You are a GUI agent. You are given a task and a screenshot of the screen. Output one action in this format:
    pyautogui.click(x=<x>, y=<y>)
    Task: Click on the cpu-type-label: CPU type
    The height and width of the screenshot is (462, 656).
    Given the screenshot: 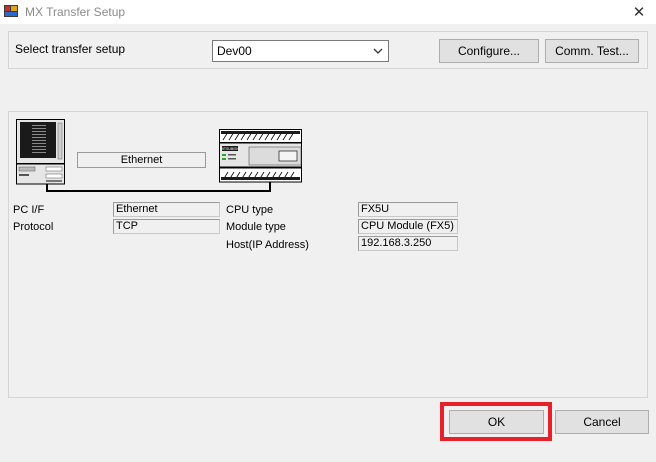 What is the action you would take?
    pyautogui.click(x=250, y=210)
    